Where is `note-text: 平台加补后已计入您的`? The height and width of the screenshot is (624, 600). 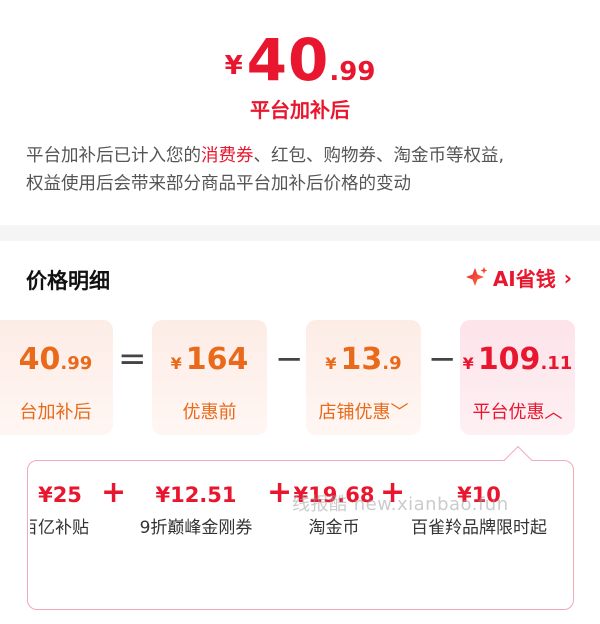 note-text: 平台加补后已计入您的 is located at coordinates (113, 156).